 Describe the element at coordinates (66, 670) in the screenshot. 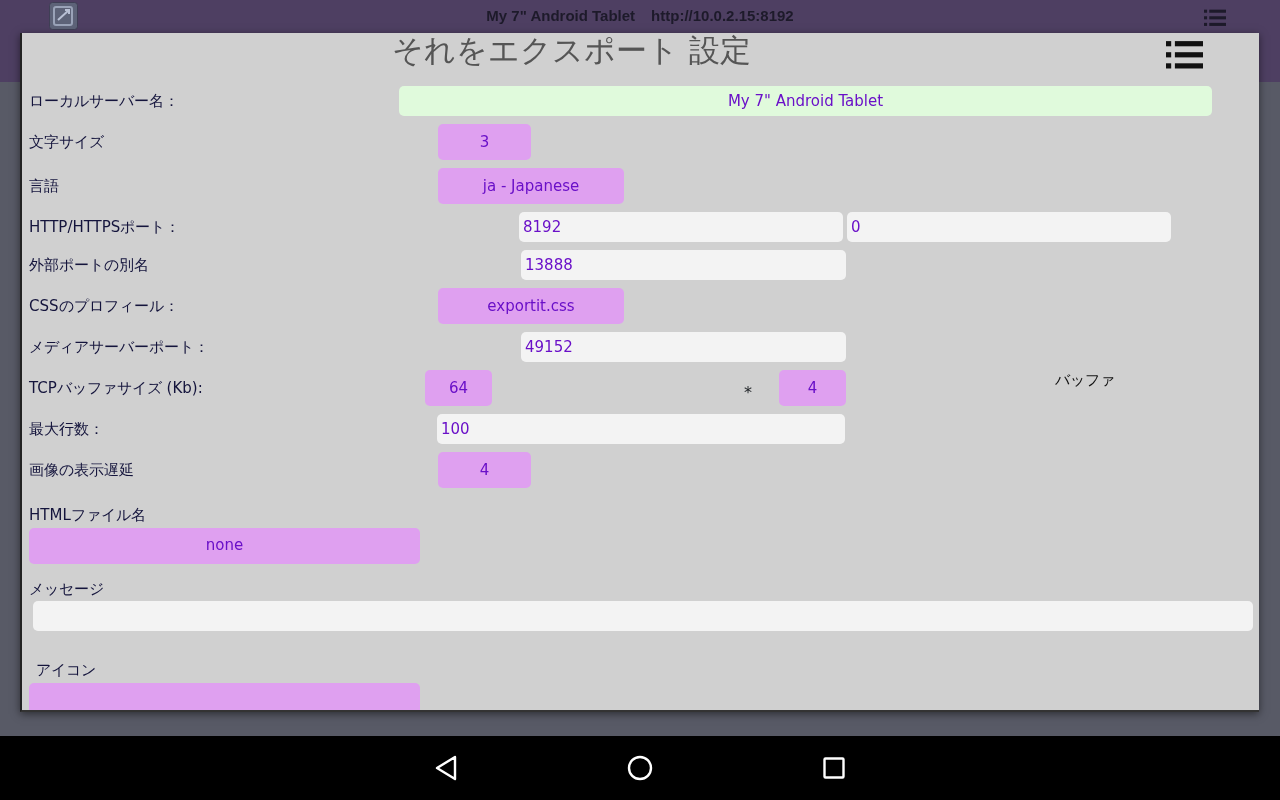

I see `field-label: アイコン` at that location.